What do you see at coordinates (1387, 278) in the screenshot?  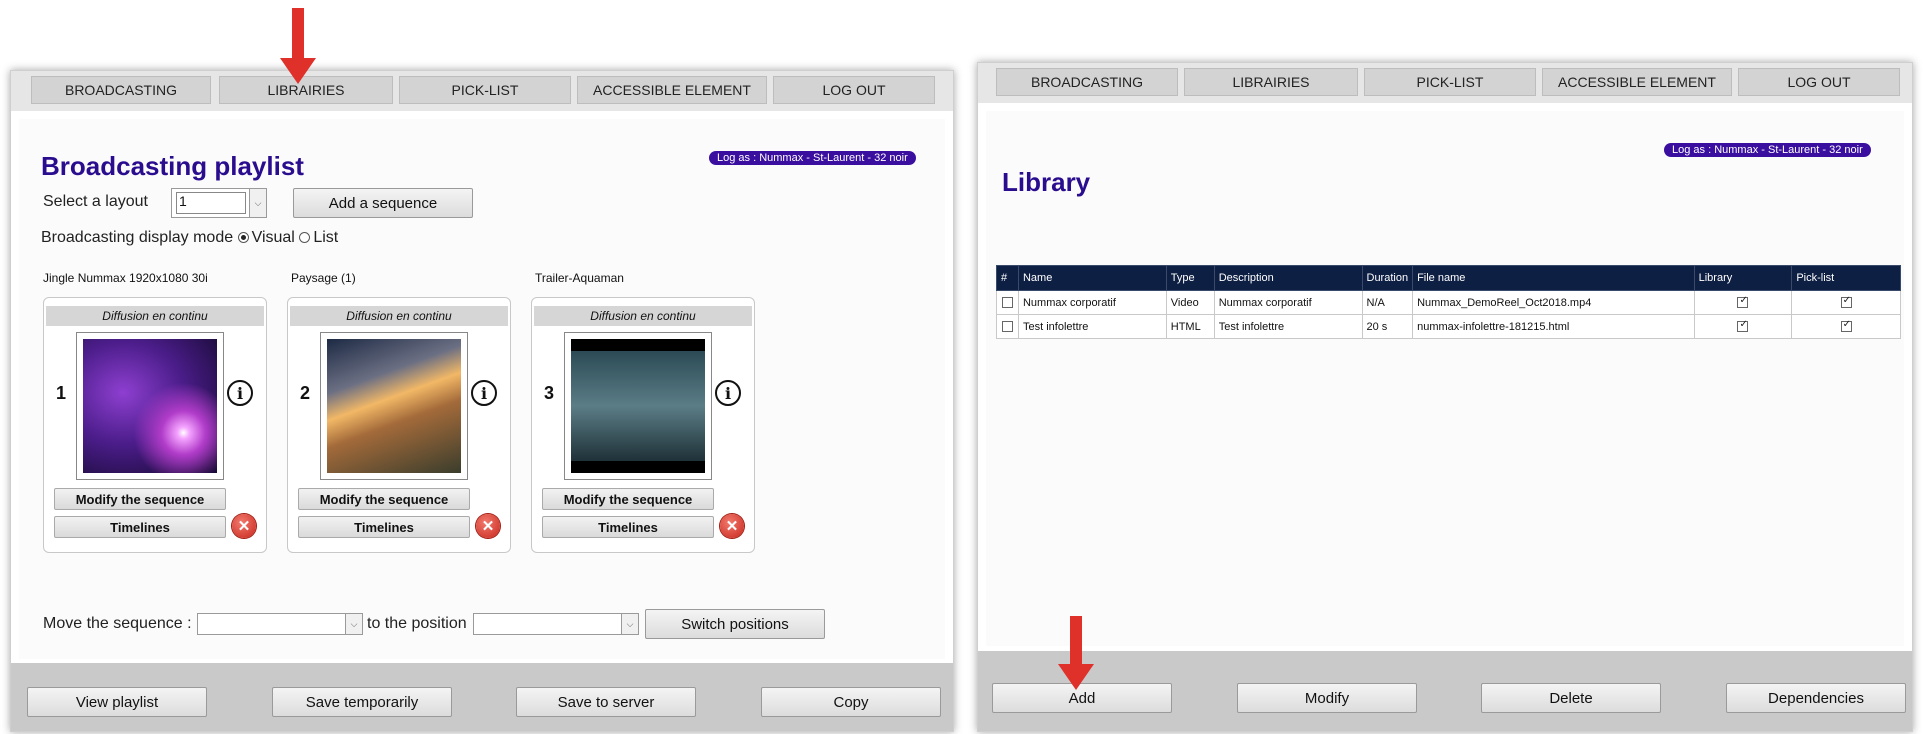 I see `column-header: Duration` at bounding box center [1387, 278].